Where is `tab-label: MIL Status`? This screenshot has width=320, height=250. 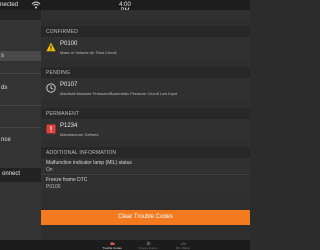
tab-label: MIL Status is located at coordinates (183, 248).